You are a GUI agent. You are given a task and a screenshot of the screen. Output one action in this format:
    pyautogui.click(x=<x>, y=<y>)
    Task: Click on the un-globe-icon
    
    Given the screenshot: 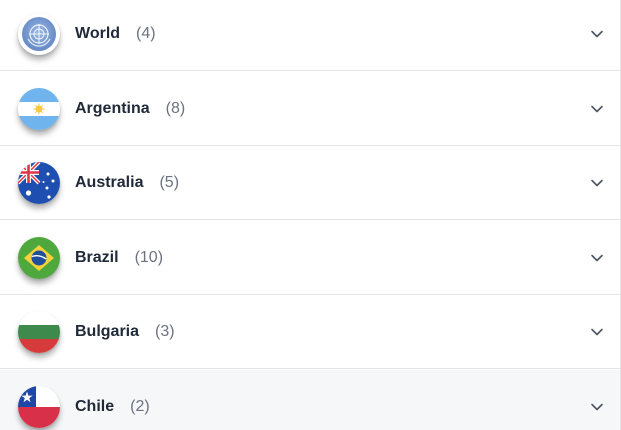 What is the action you would take?
    pyautogui.click(x=39, y=33)
    